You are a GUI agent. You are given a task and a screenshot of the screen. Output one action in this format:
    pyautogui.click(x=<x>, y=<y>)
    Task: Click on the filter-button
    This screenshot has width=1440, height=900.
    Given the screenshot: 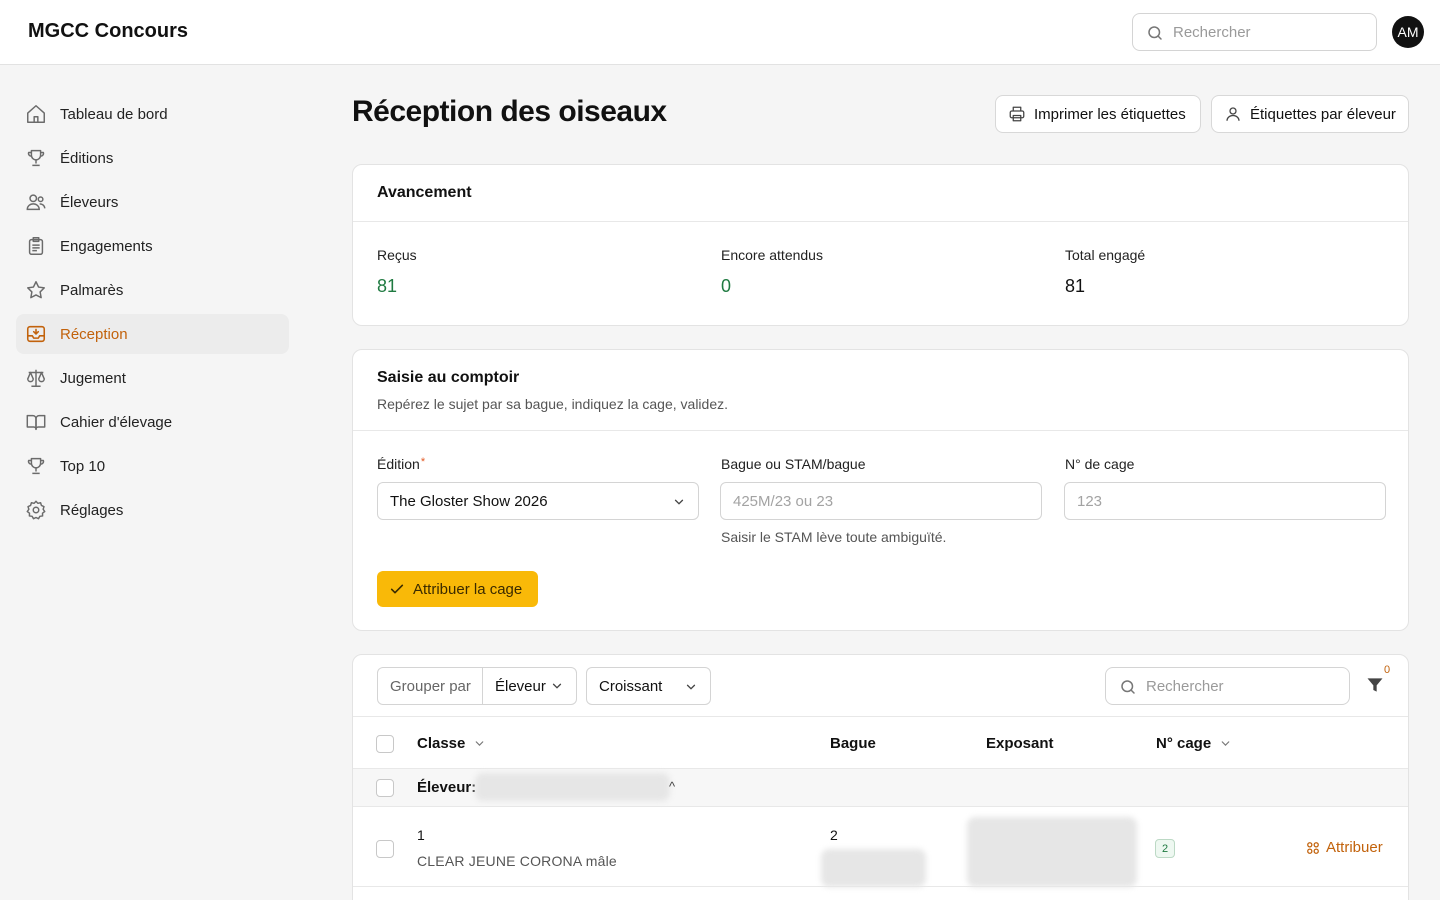 What is the action you would take?
    pyautogui.click(x=1375, y=686)
    